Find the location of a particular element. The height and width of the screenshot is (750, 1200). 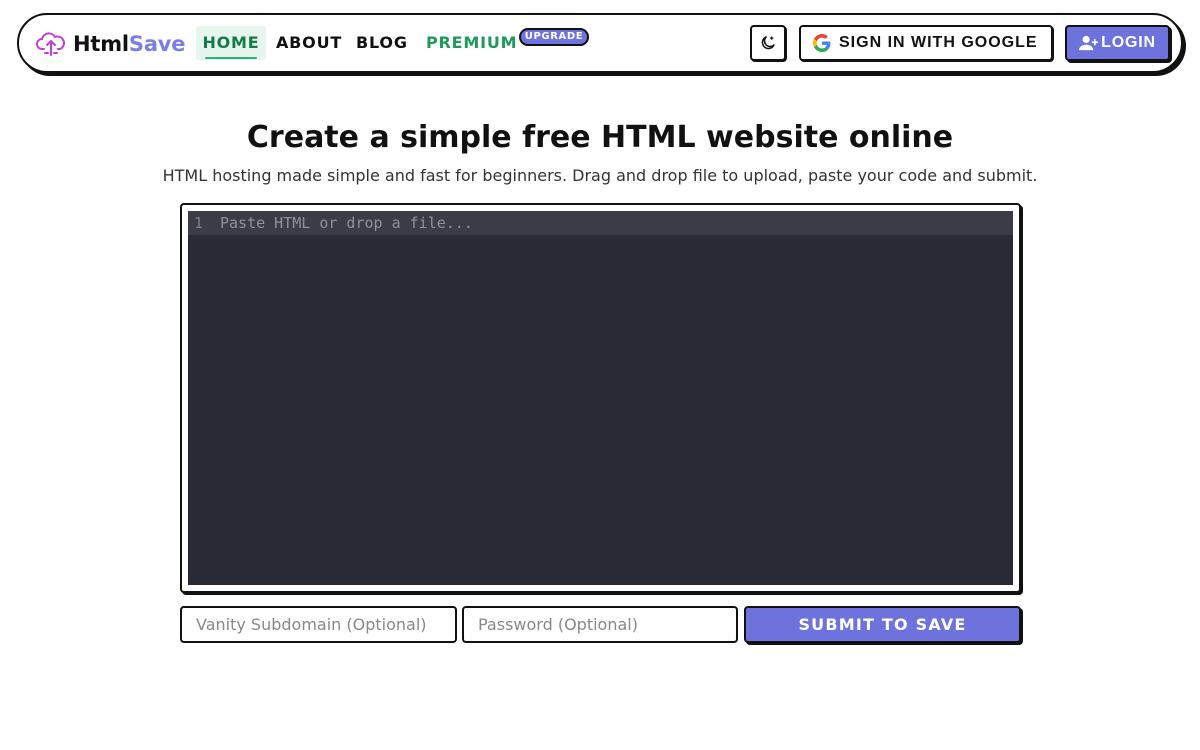

user-plus-icon is located at coordinates (1089, 43).